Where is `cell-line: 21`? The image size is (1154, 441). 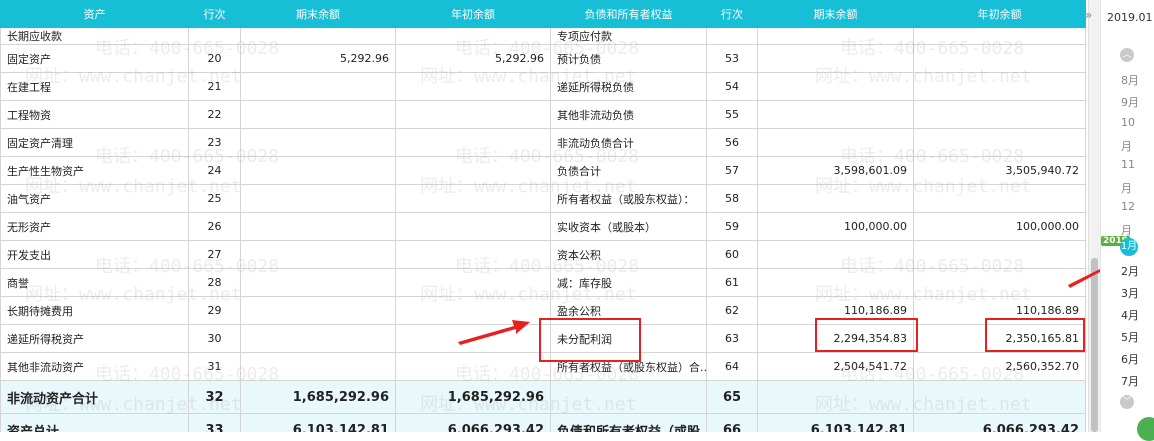
cell-line: 21 is located at coordinates (214, 86).